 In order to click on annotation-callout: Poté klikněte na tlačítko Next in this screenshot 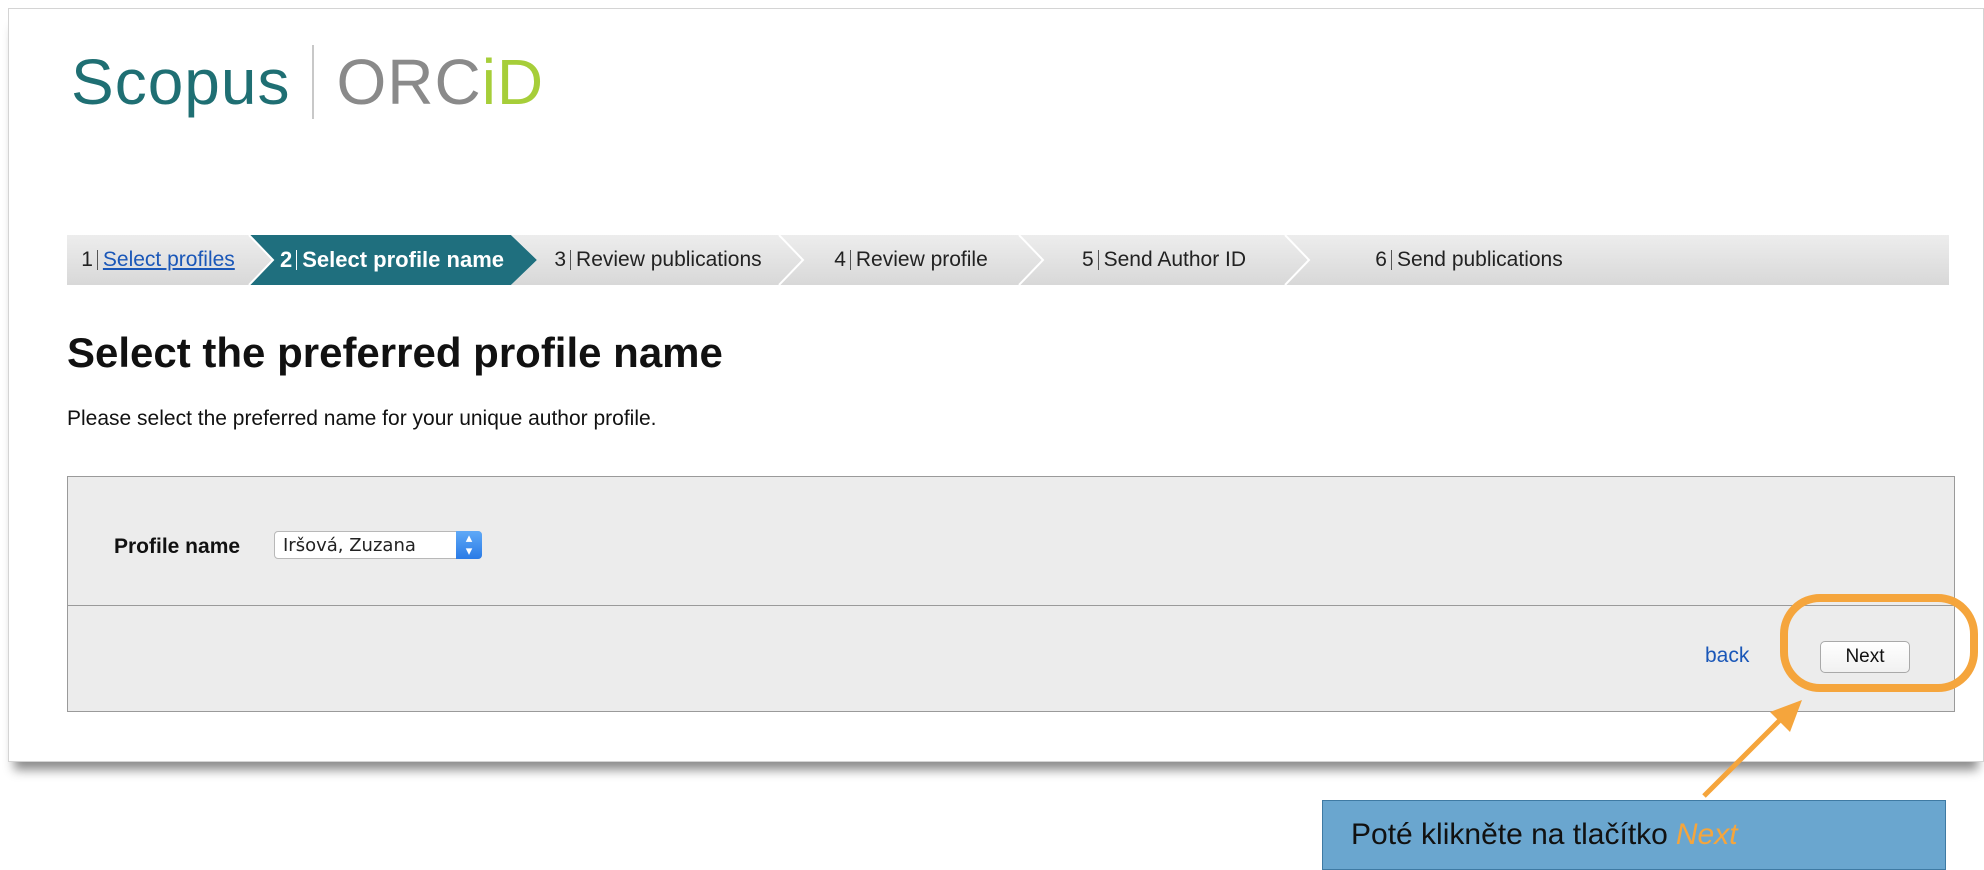, I will do `click(1634, 835)`.